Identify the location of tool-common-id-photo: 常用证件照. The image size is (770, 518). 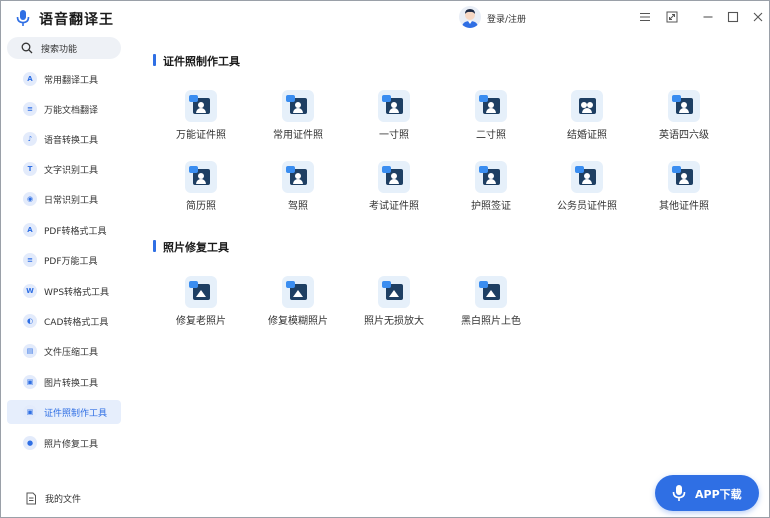
(298, 120).